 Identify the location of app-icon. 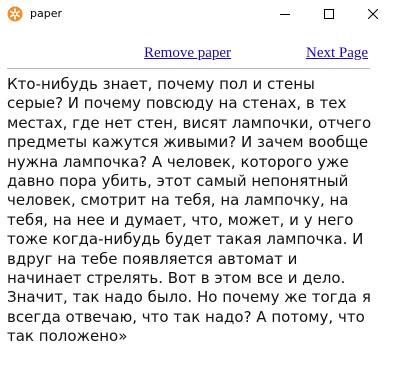
(15, 14).